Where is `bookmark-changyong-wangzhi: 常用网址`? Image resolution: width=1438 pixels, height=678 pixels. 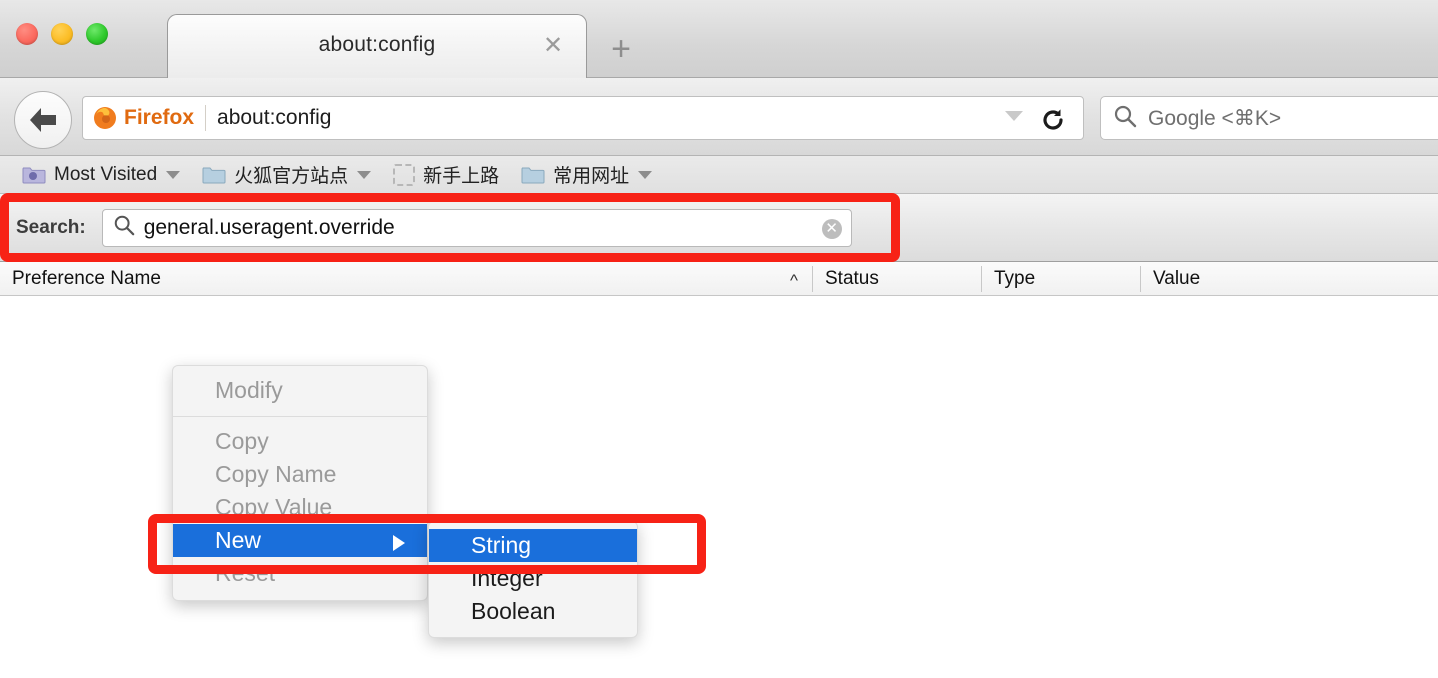
bookmark-changyong-wangzhi: 常用网址 is located at coordinates (587, 174).